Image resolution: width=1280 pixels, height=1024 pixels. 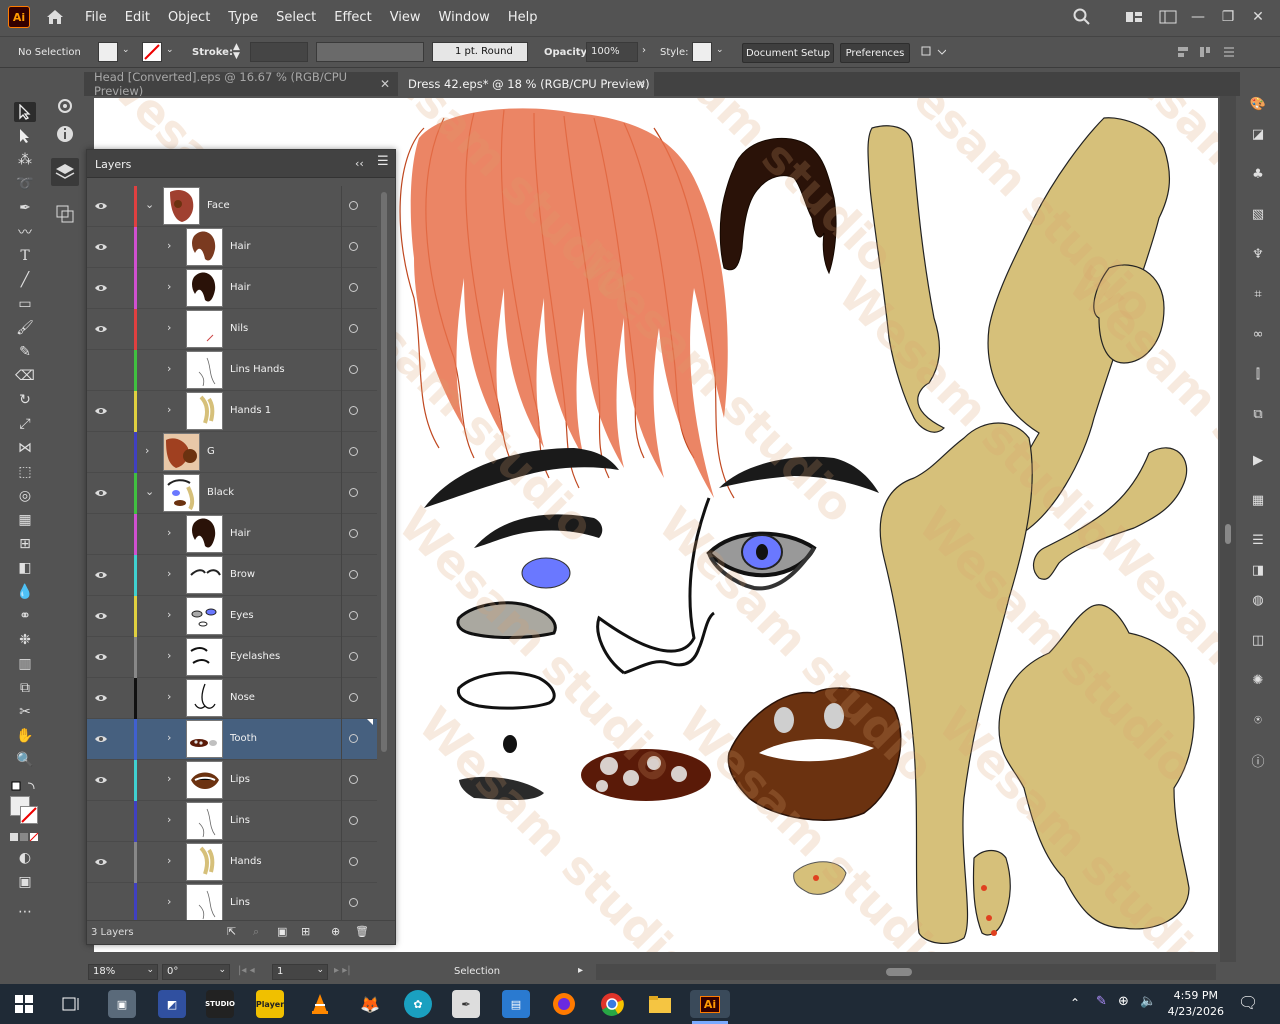 I want to click on blend-tool-icon: ⚭, so click(x=25, y=616).